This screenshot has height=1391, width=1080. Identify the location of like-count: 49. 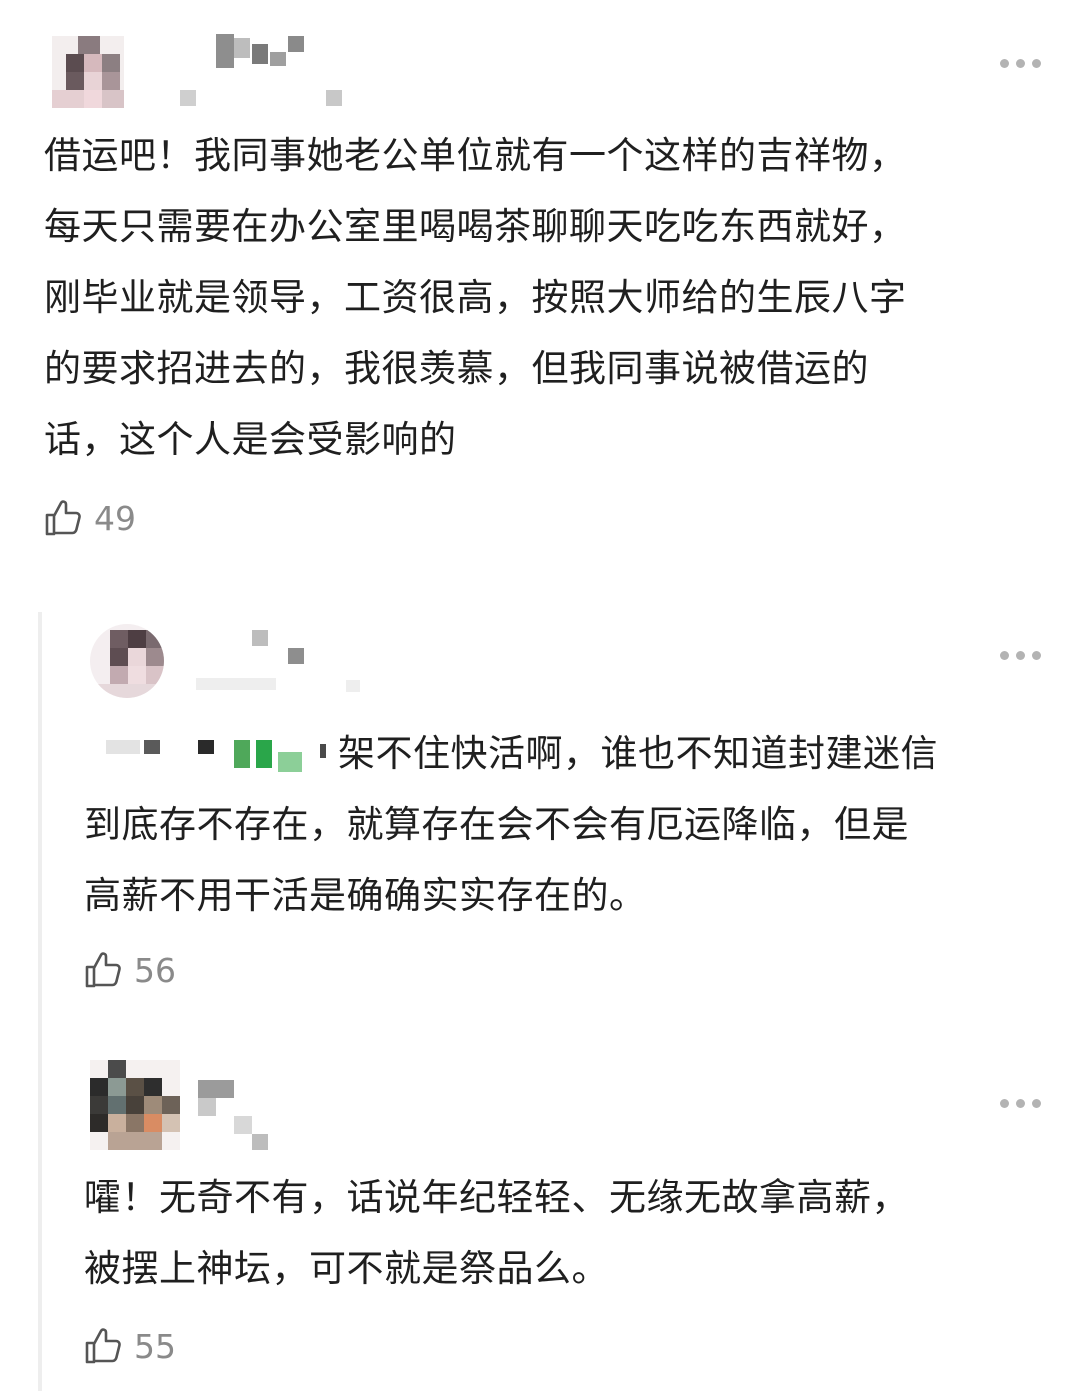
(115, 518).